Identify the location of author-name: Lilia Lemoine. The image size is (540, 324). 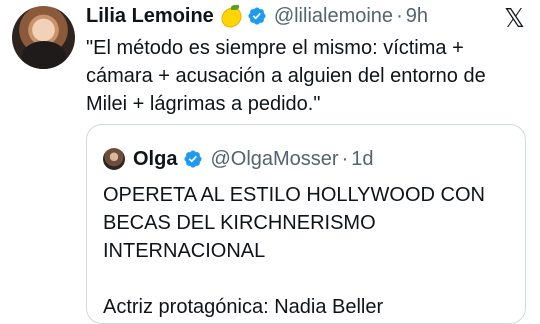
(150, 16).